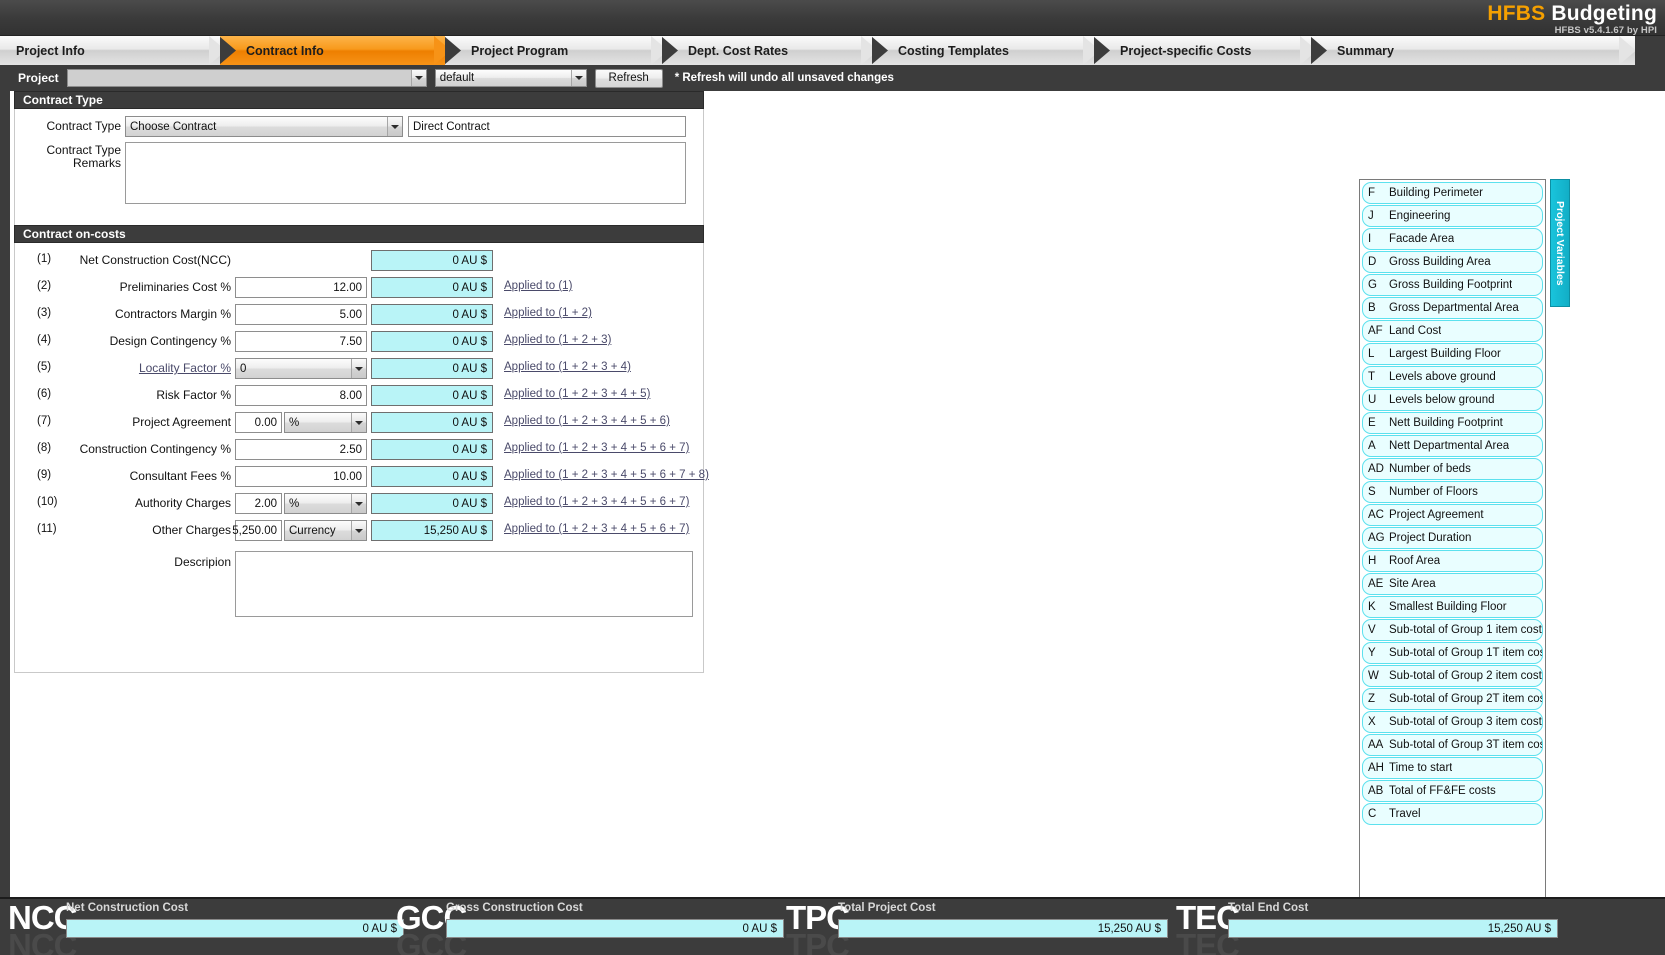  Describe the element at coordinates (112, 50) in the screenshot. I see `nav-tab-project-info: Project Info` at that location.